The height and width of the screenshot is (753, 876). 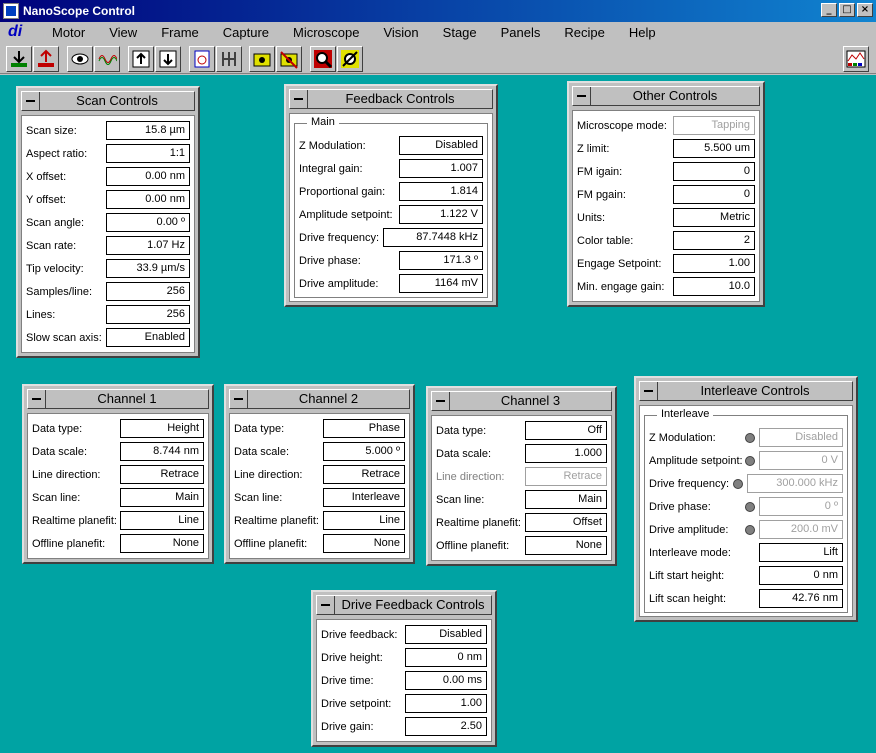 What do you see at coordinates (433, 237) in the screenshot?
I see `drive-frequency-field: 87.7448 kHz` at bounding box center [433, 237].